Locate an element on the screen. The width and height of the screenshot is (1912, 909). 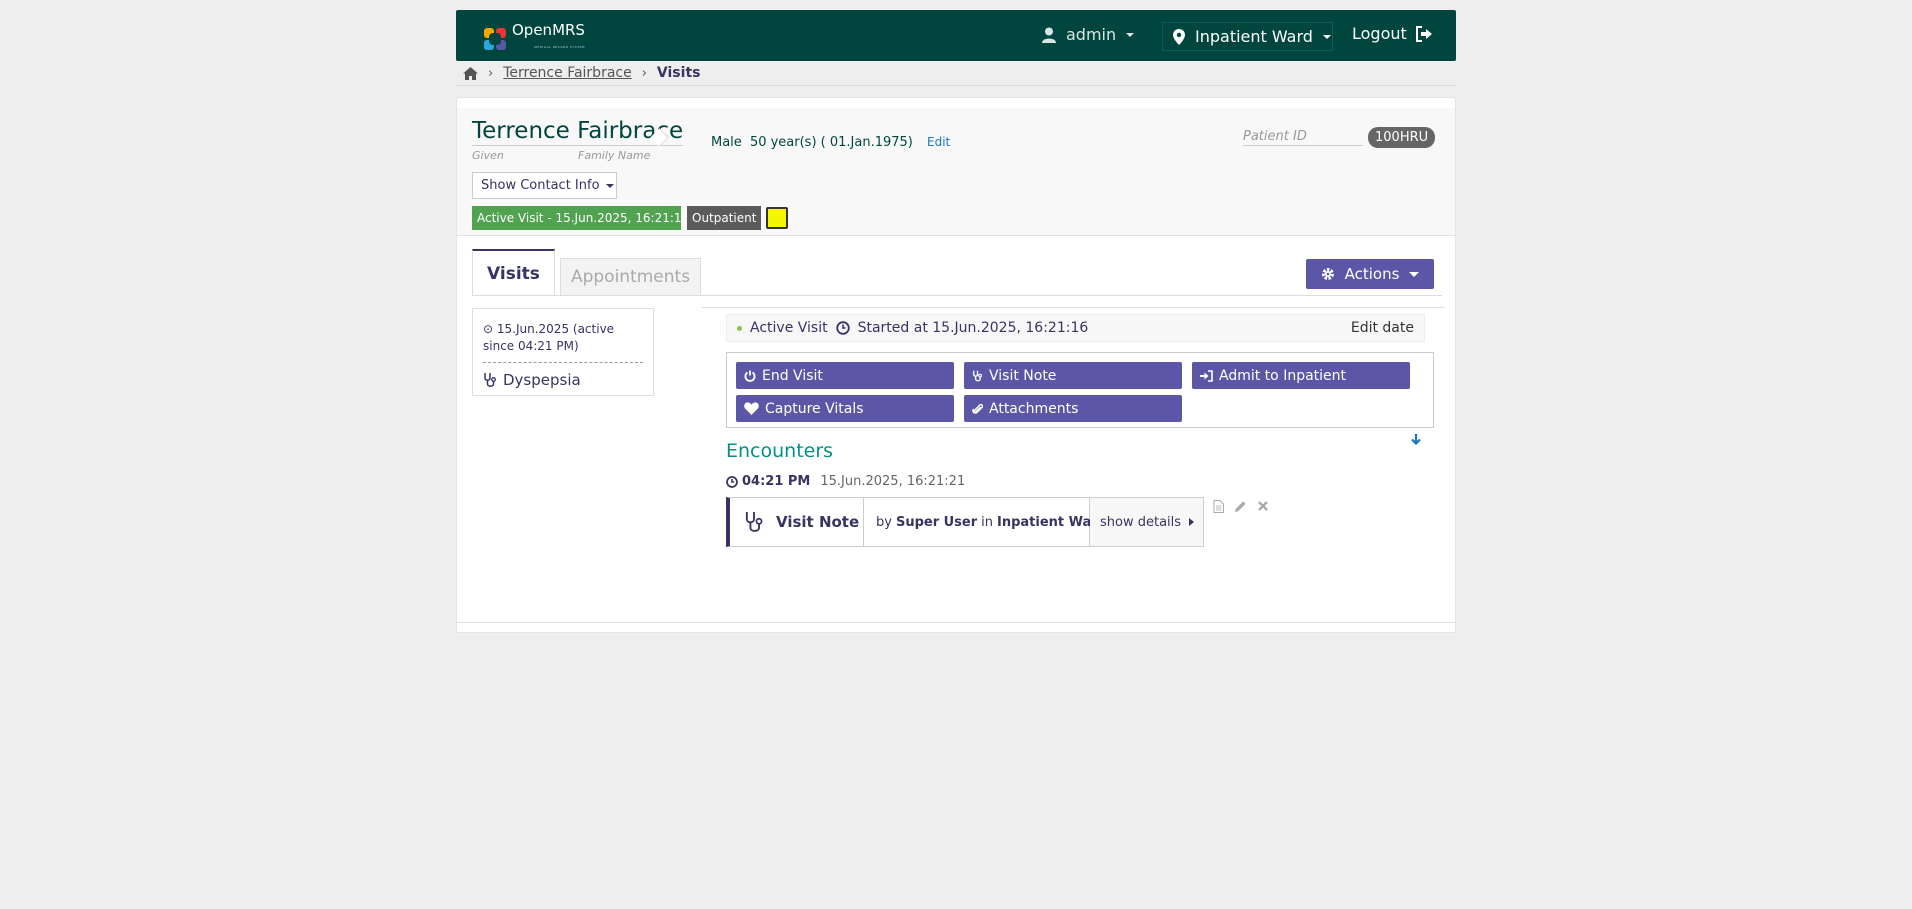
user-name: admin is located at coordinates (1091, 34).